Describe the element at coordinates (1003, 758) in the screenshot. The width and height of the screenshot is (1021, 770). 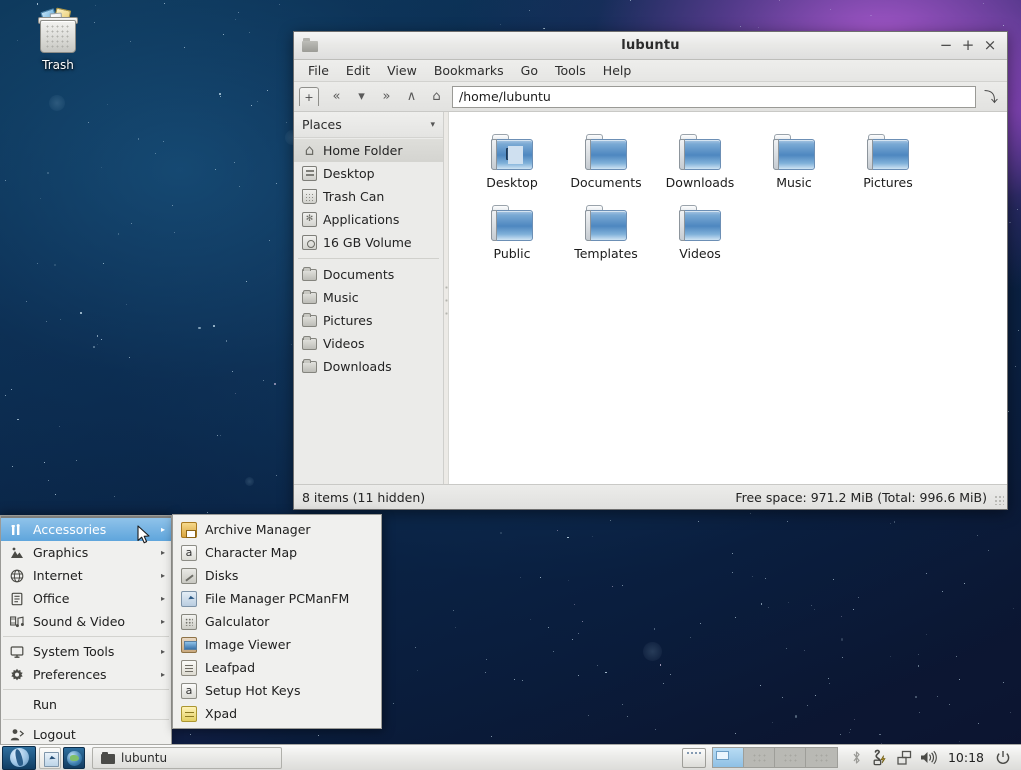
I see `power-icon` at that location.